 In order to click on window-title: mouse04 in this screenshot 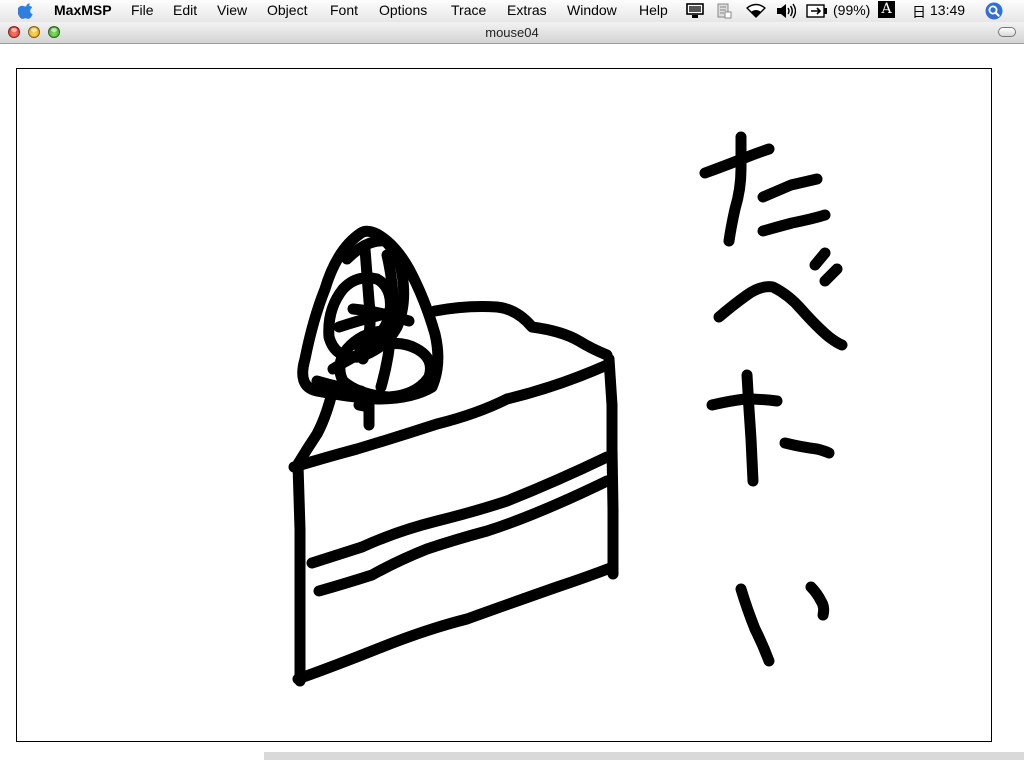, I will do `click(512, 32)`.